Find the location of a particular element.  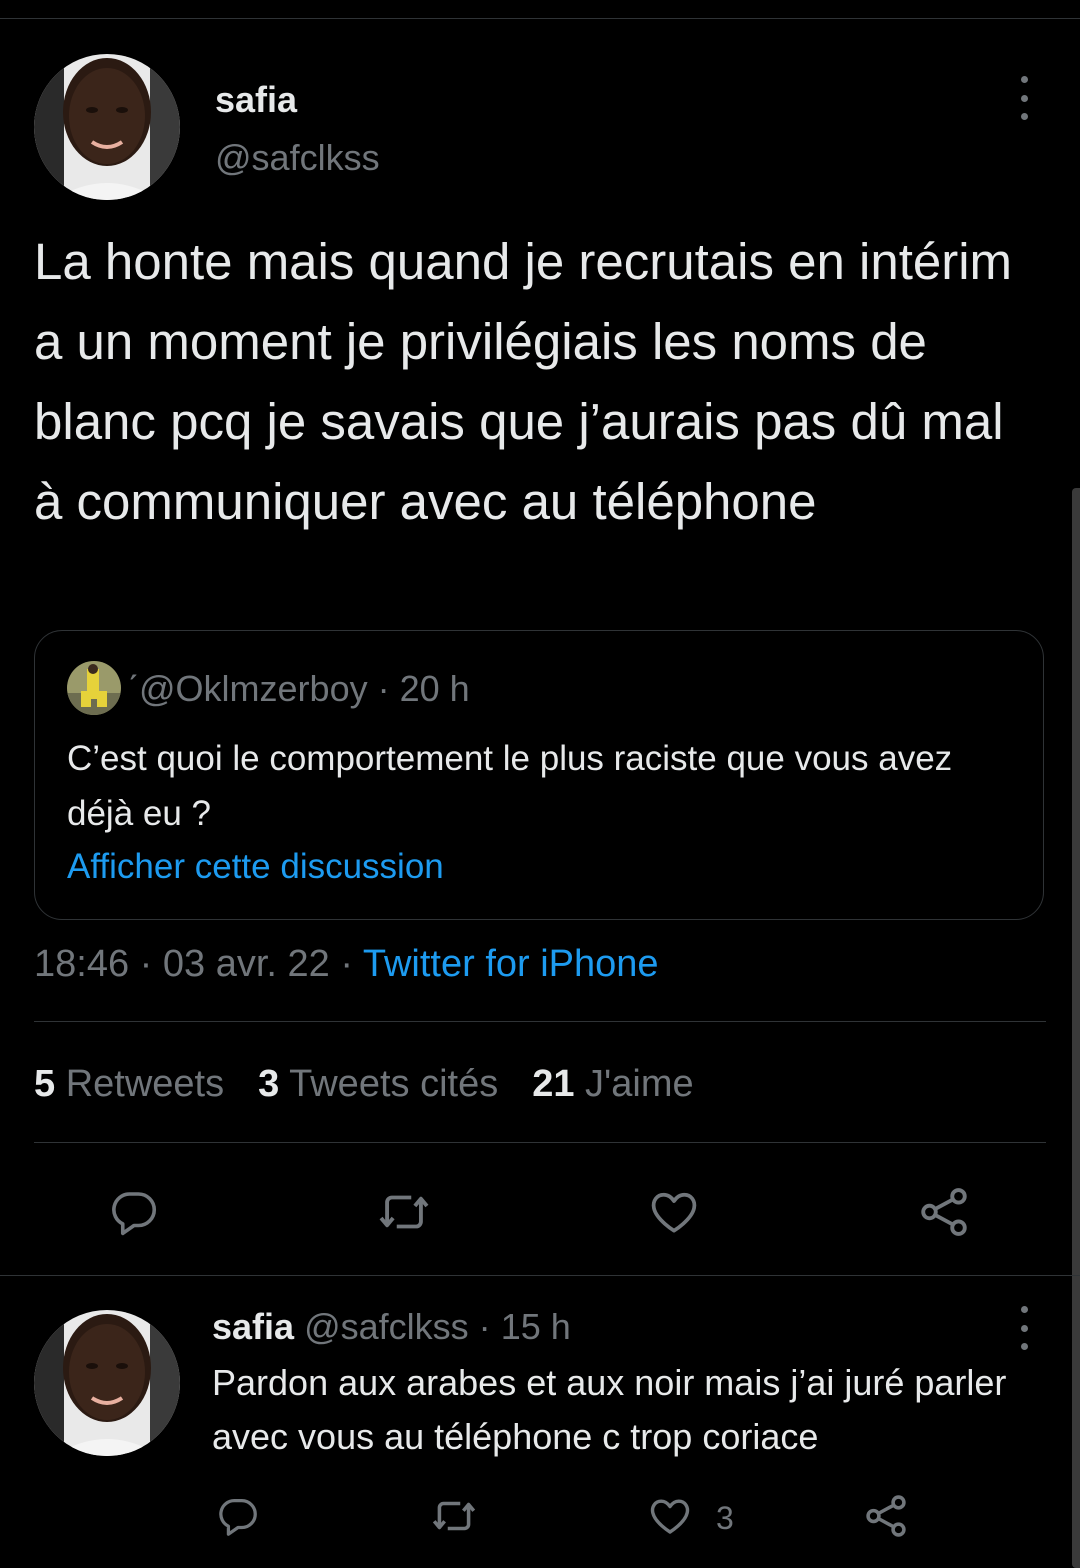

quoted-header: ˊ@Oklmzerboy · 20 h is located at coordinates (298, 689).